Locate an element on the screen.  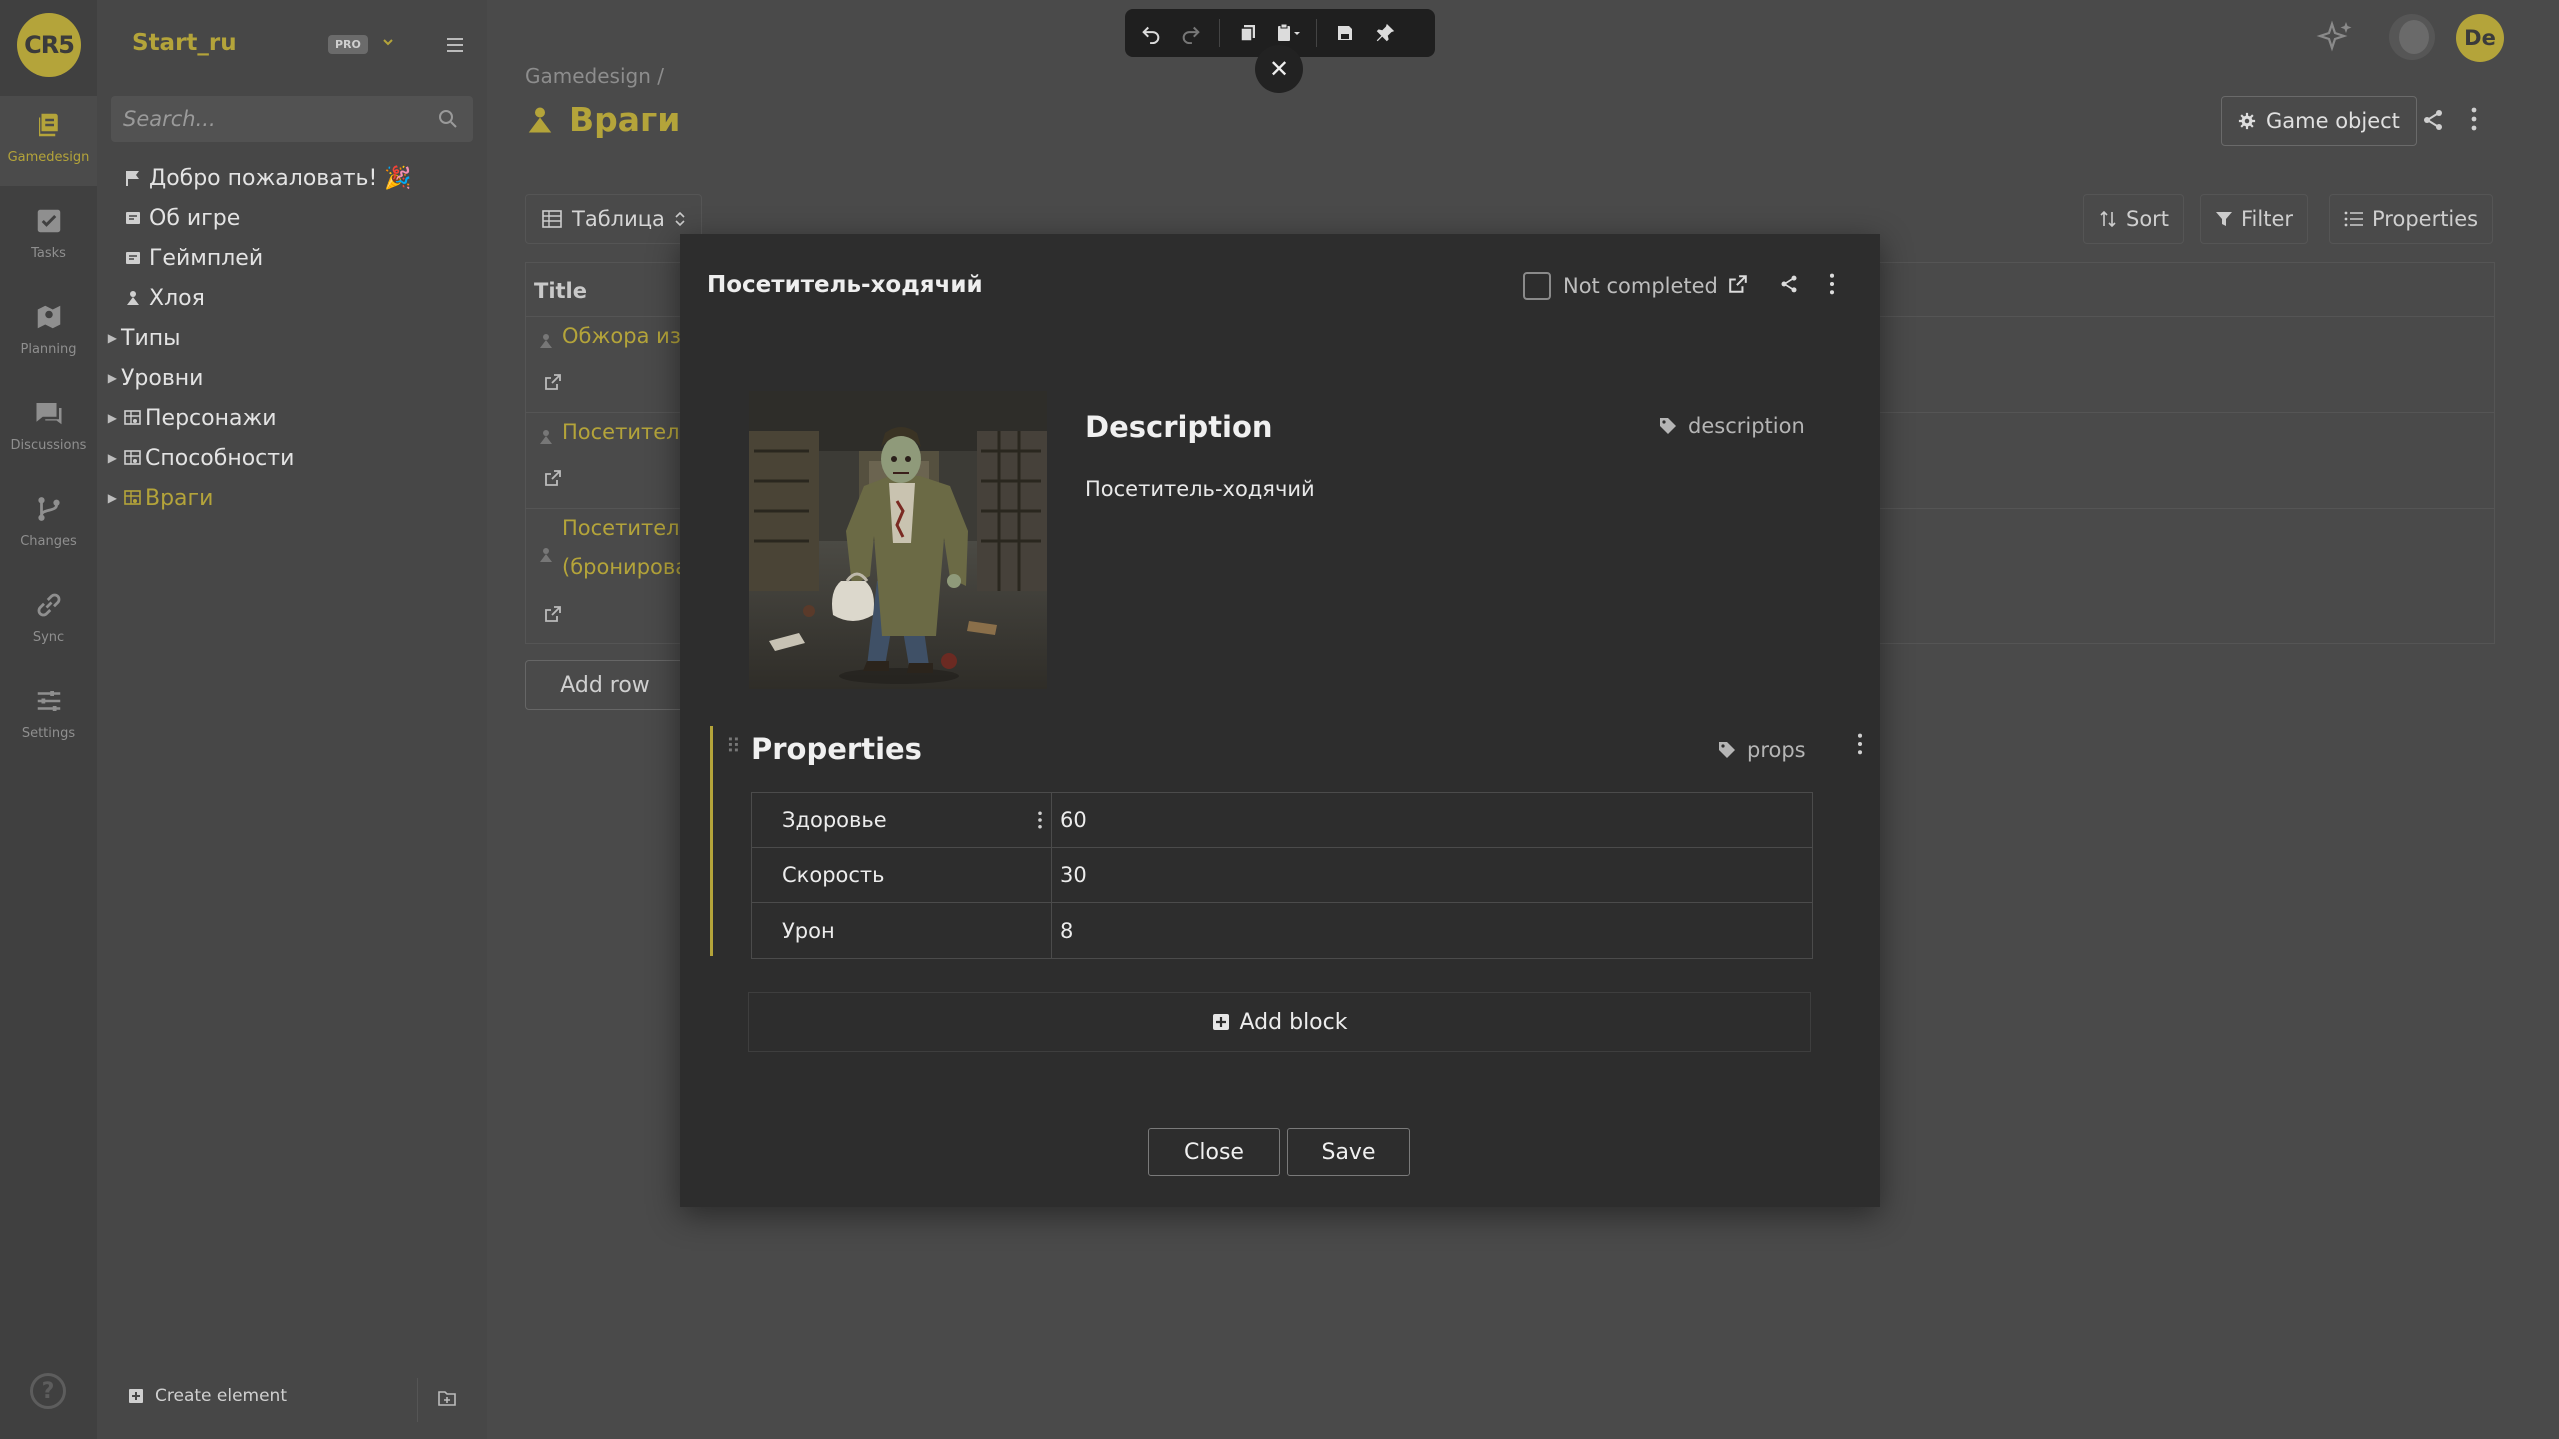
help-icon: ? is located at coordinates (48, 1391).